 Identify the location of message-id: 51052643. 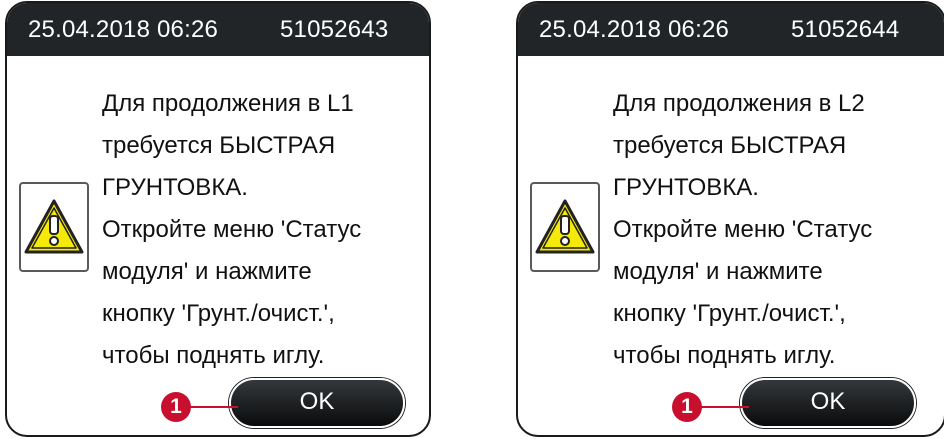
(334, 29).